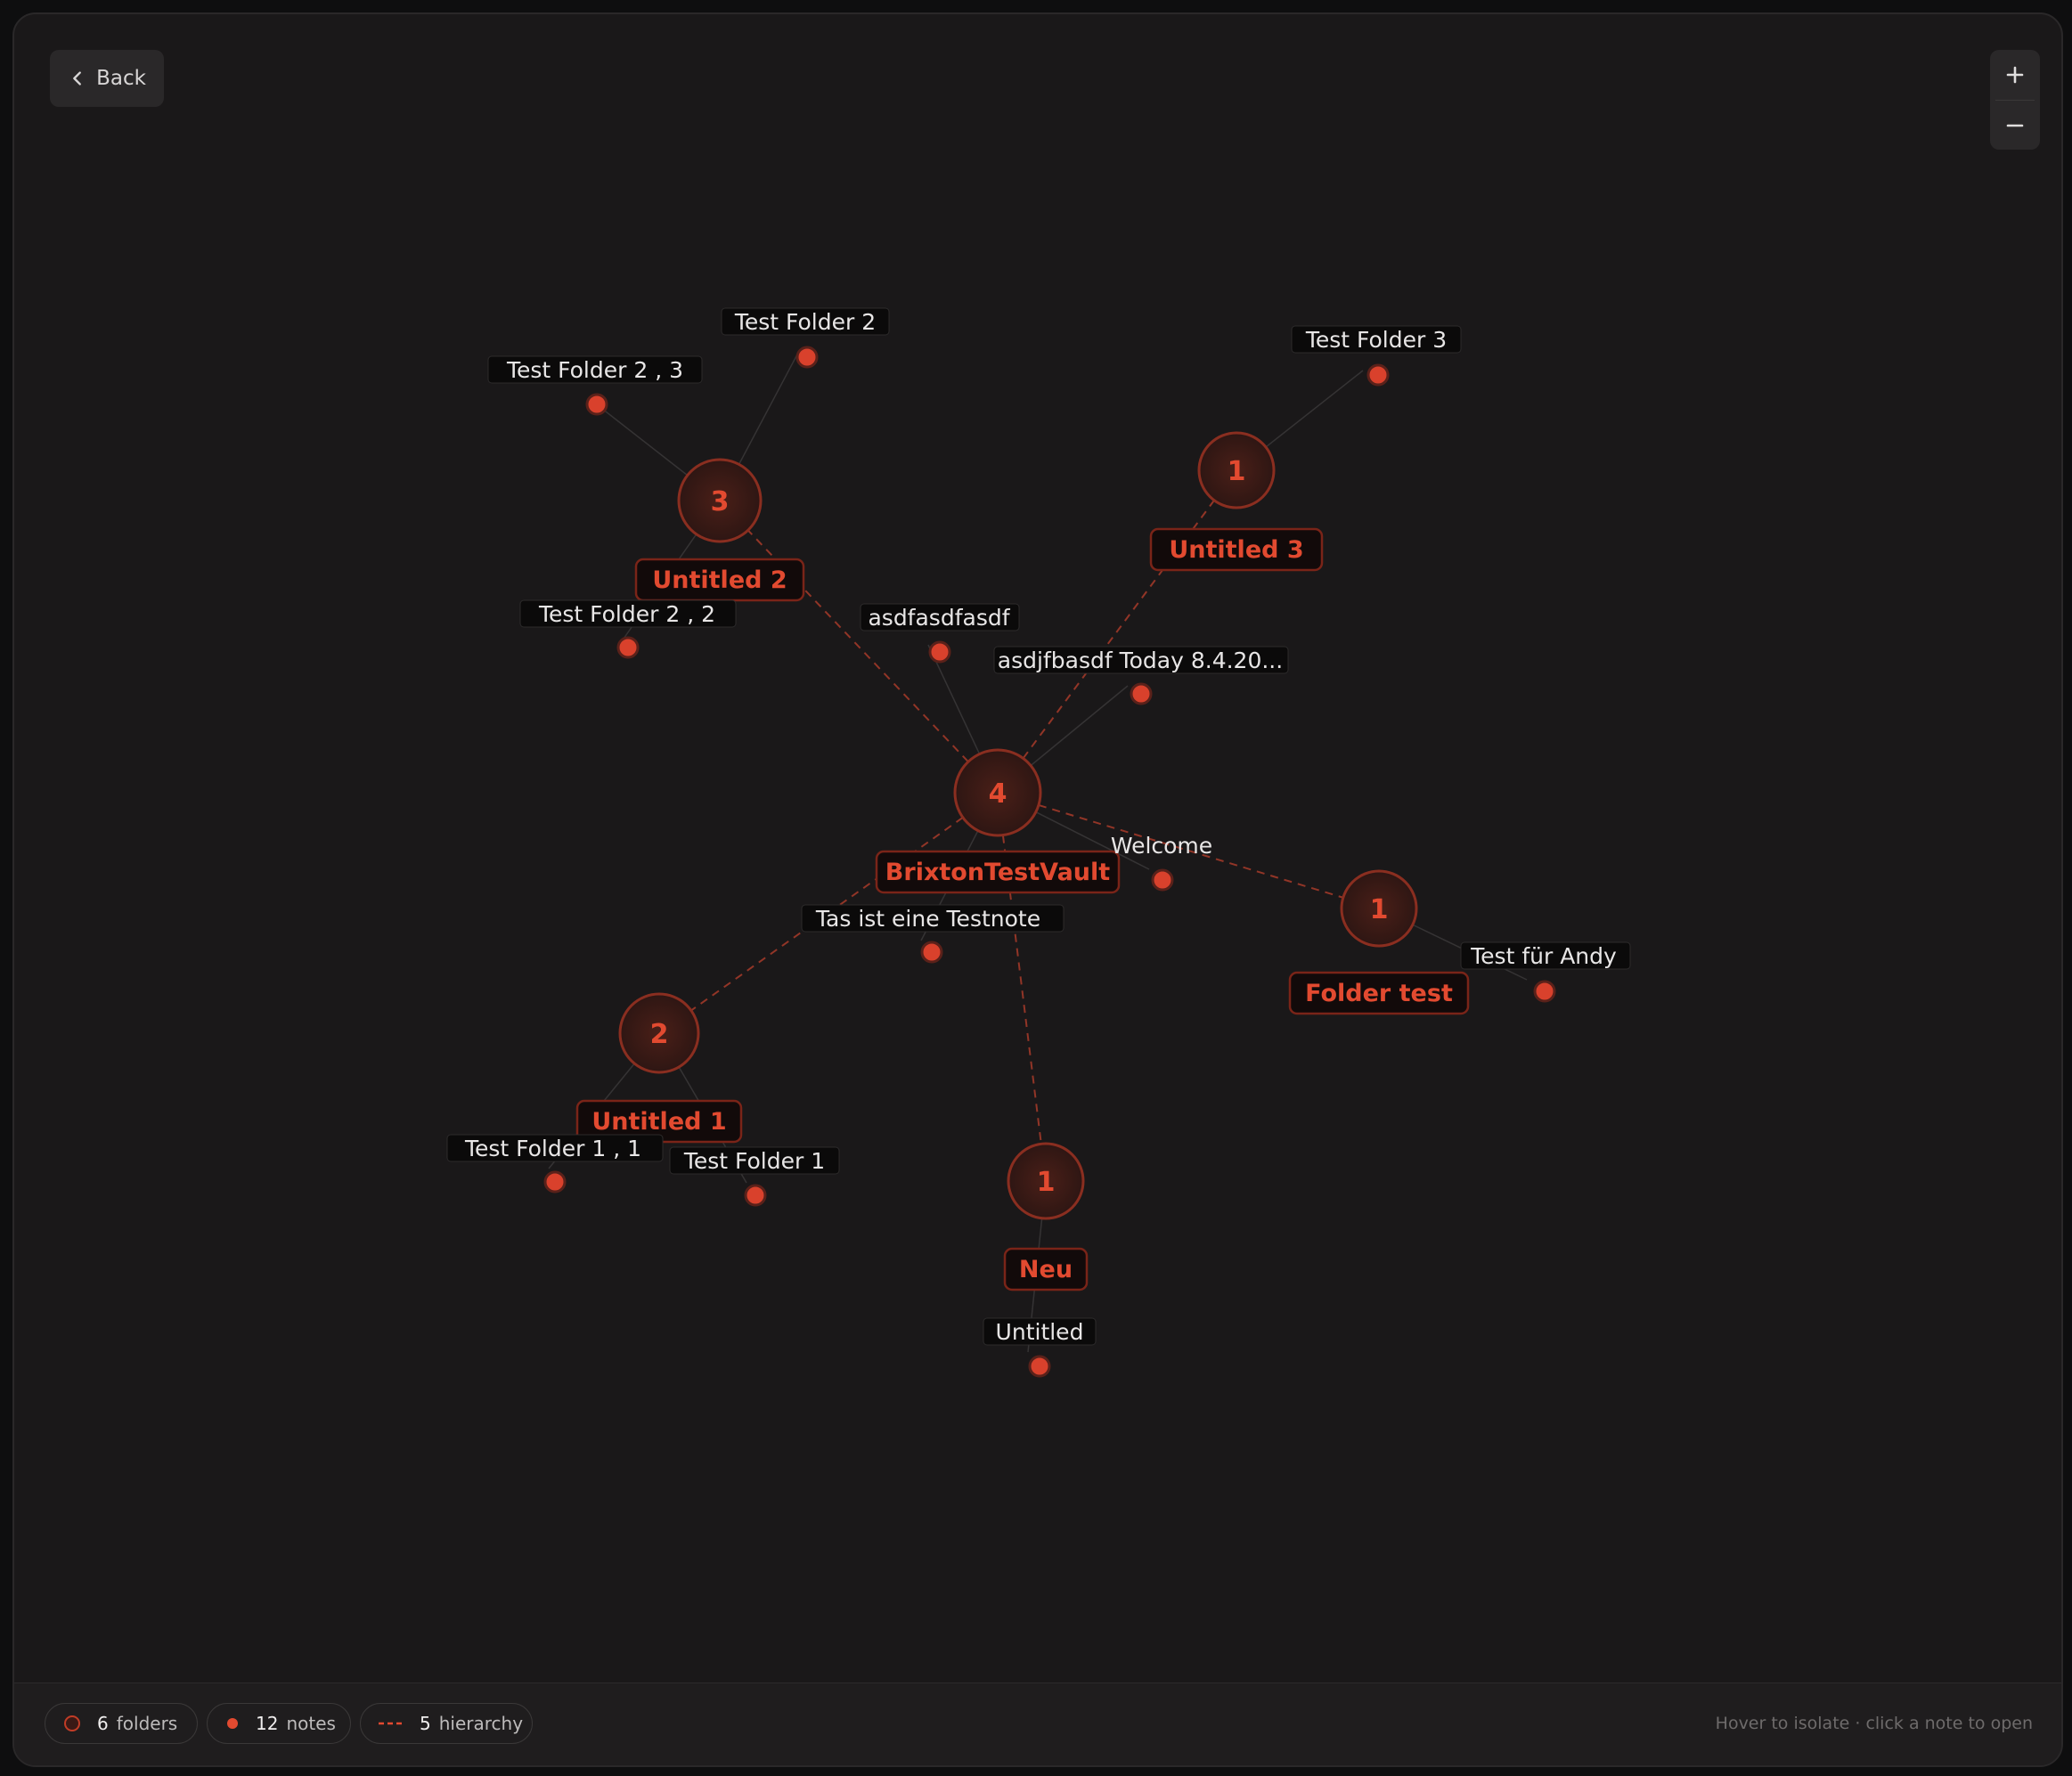 The image size is (2072, 1776). I want to click on note-label: Test Folder 3, so click(1376, 340).